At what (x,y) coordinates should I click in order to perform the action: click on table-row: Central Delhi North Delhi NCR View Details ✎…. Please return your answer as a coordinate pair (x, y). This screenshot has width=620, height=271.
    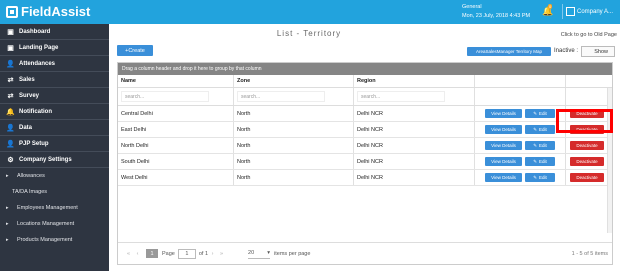
    Looking at the image, I should click on (365, 114).